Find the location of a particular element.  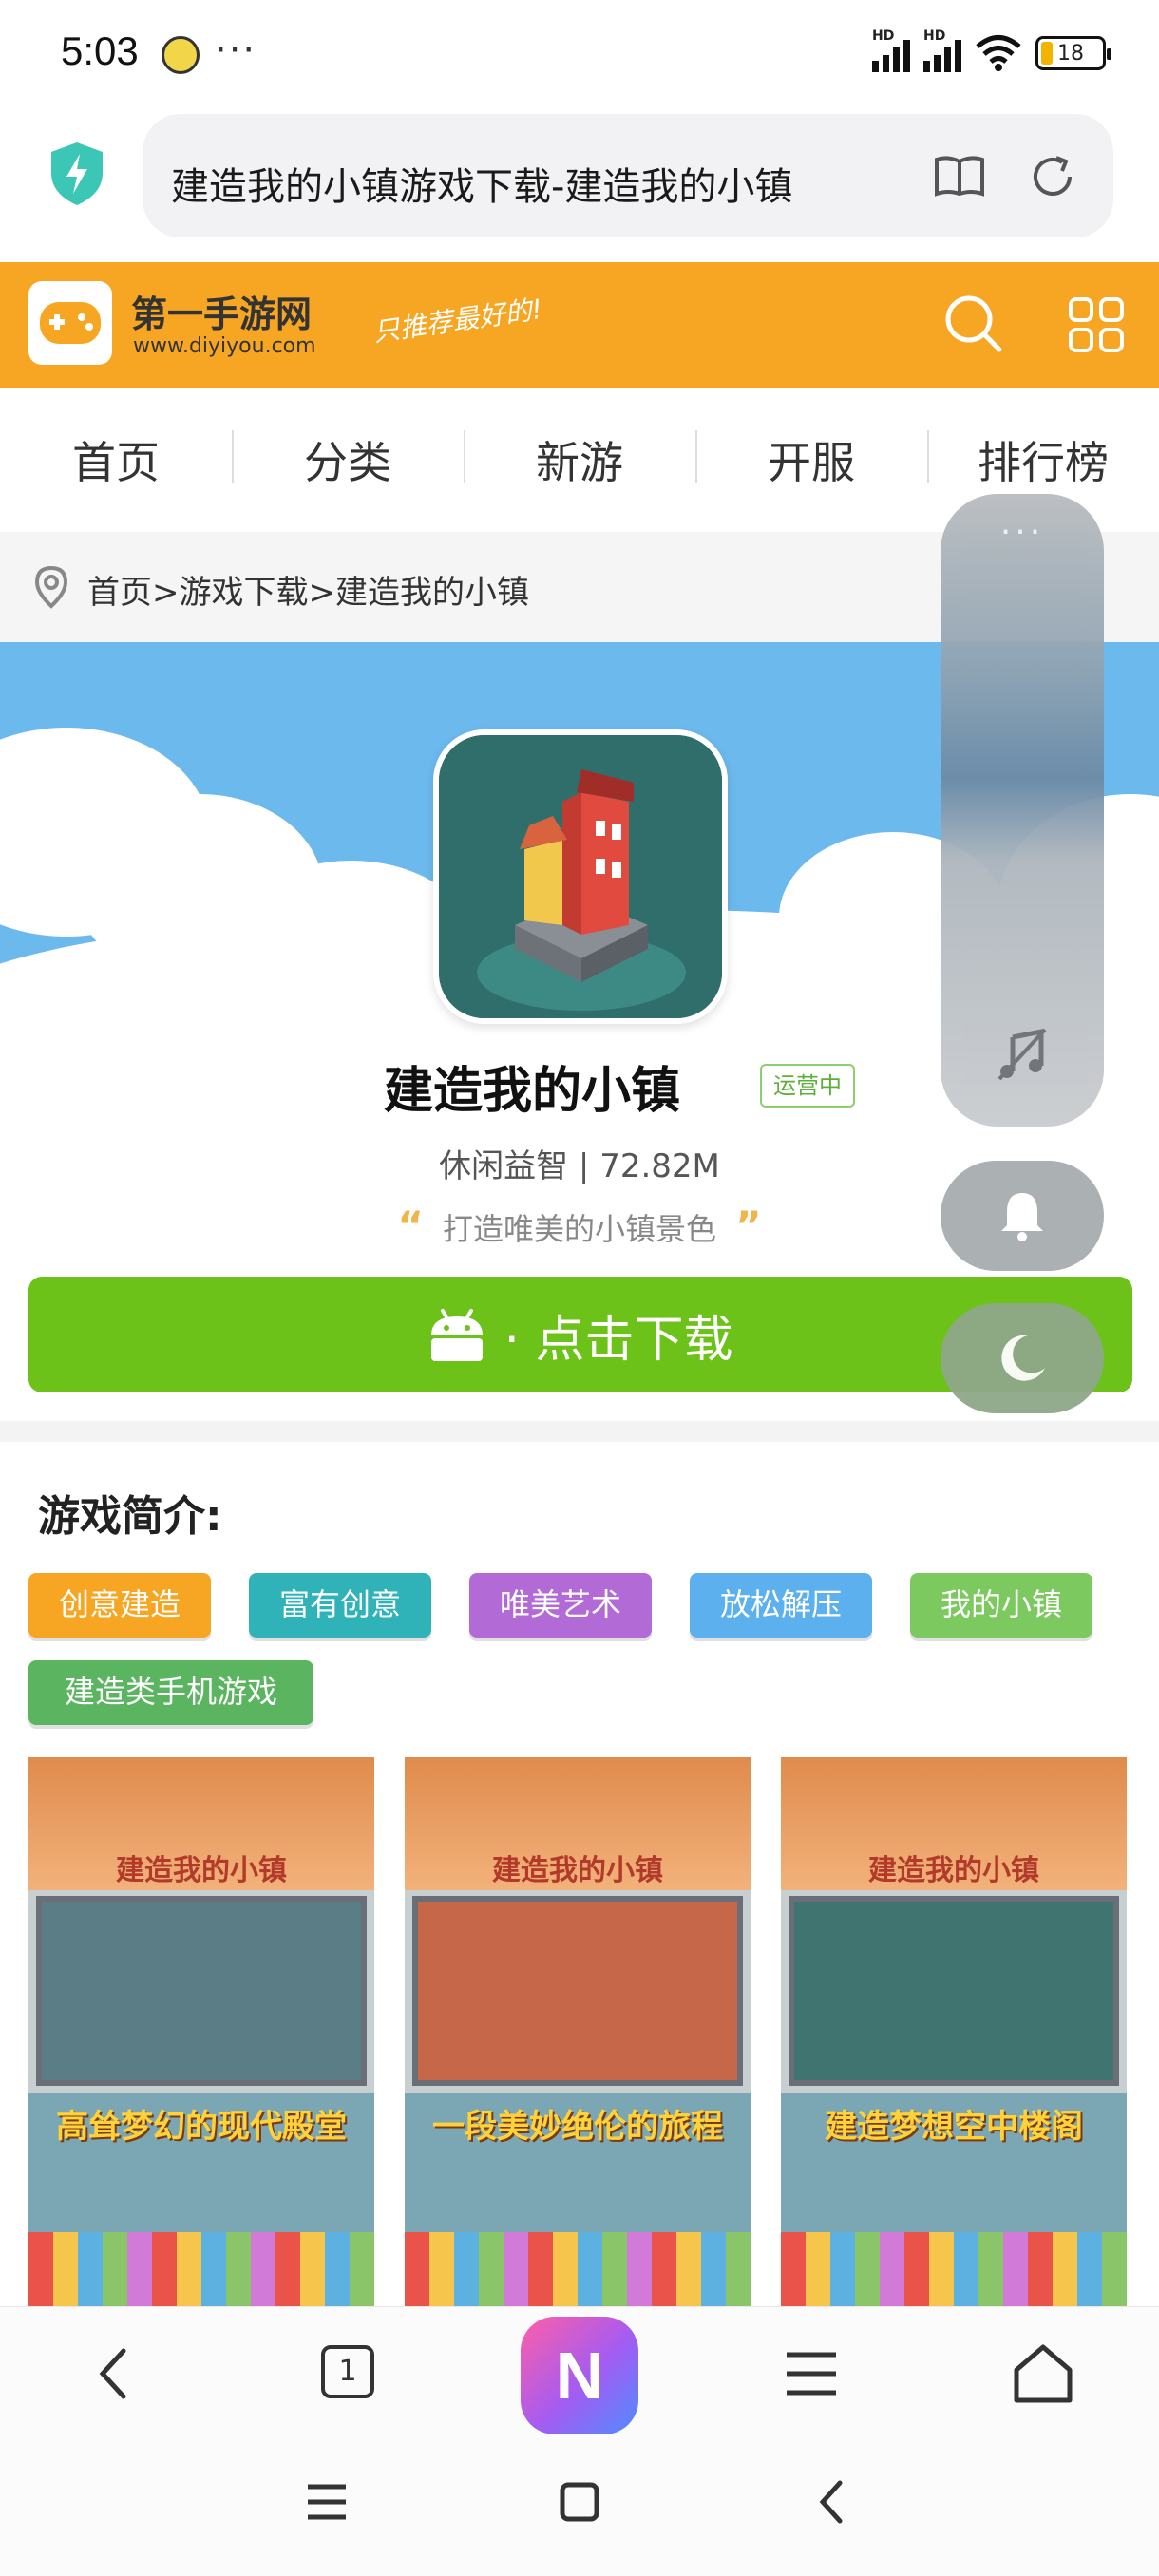

screenshot-caption: 建造梦想空中楼阁 is located at coordinates (954, 2127).